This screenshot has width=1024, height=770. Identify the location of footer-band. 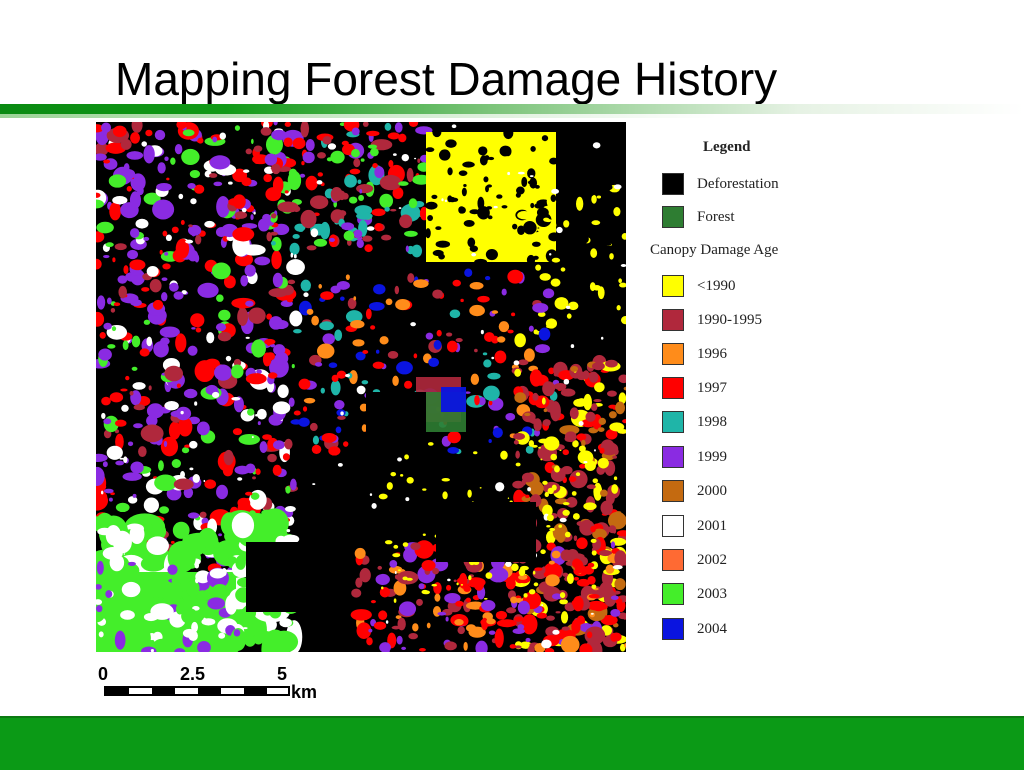
(512, 743).